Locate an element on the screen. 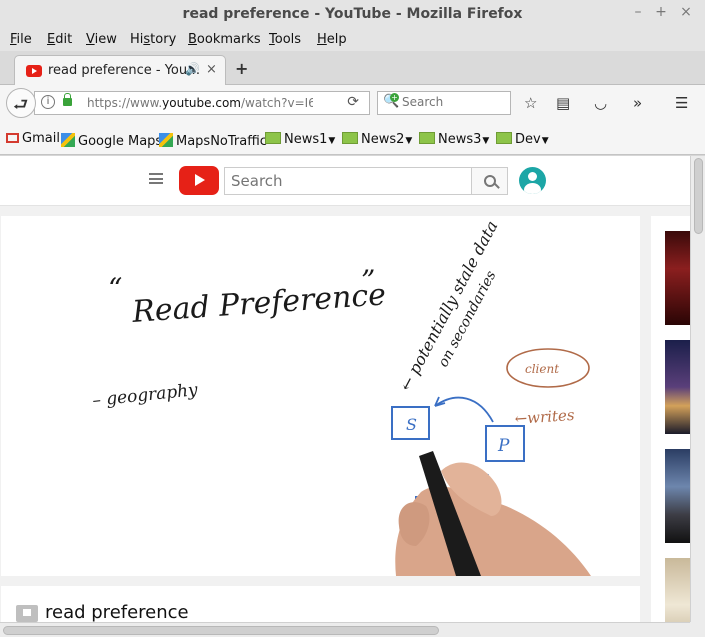  video-badge-icon is located at coordinates (27, 613).